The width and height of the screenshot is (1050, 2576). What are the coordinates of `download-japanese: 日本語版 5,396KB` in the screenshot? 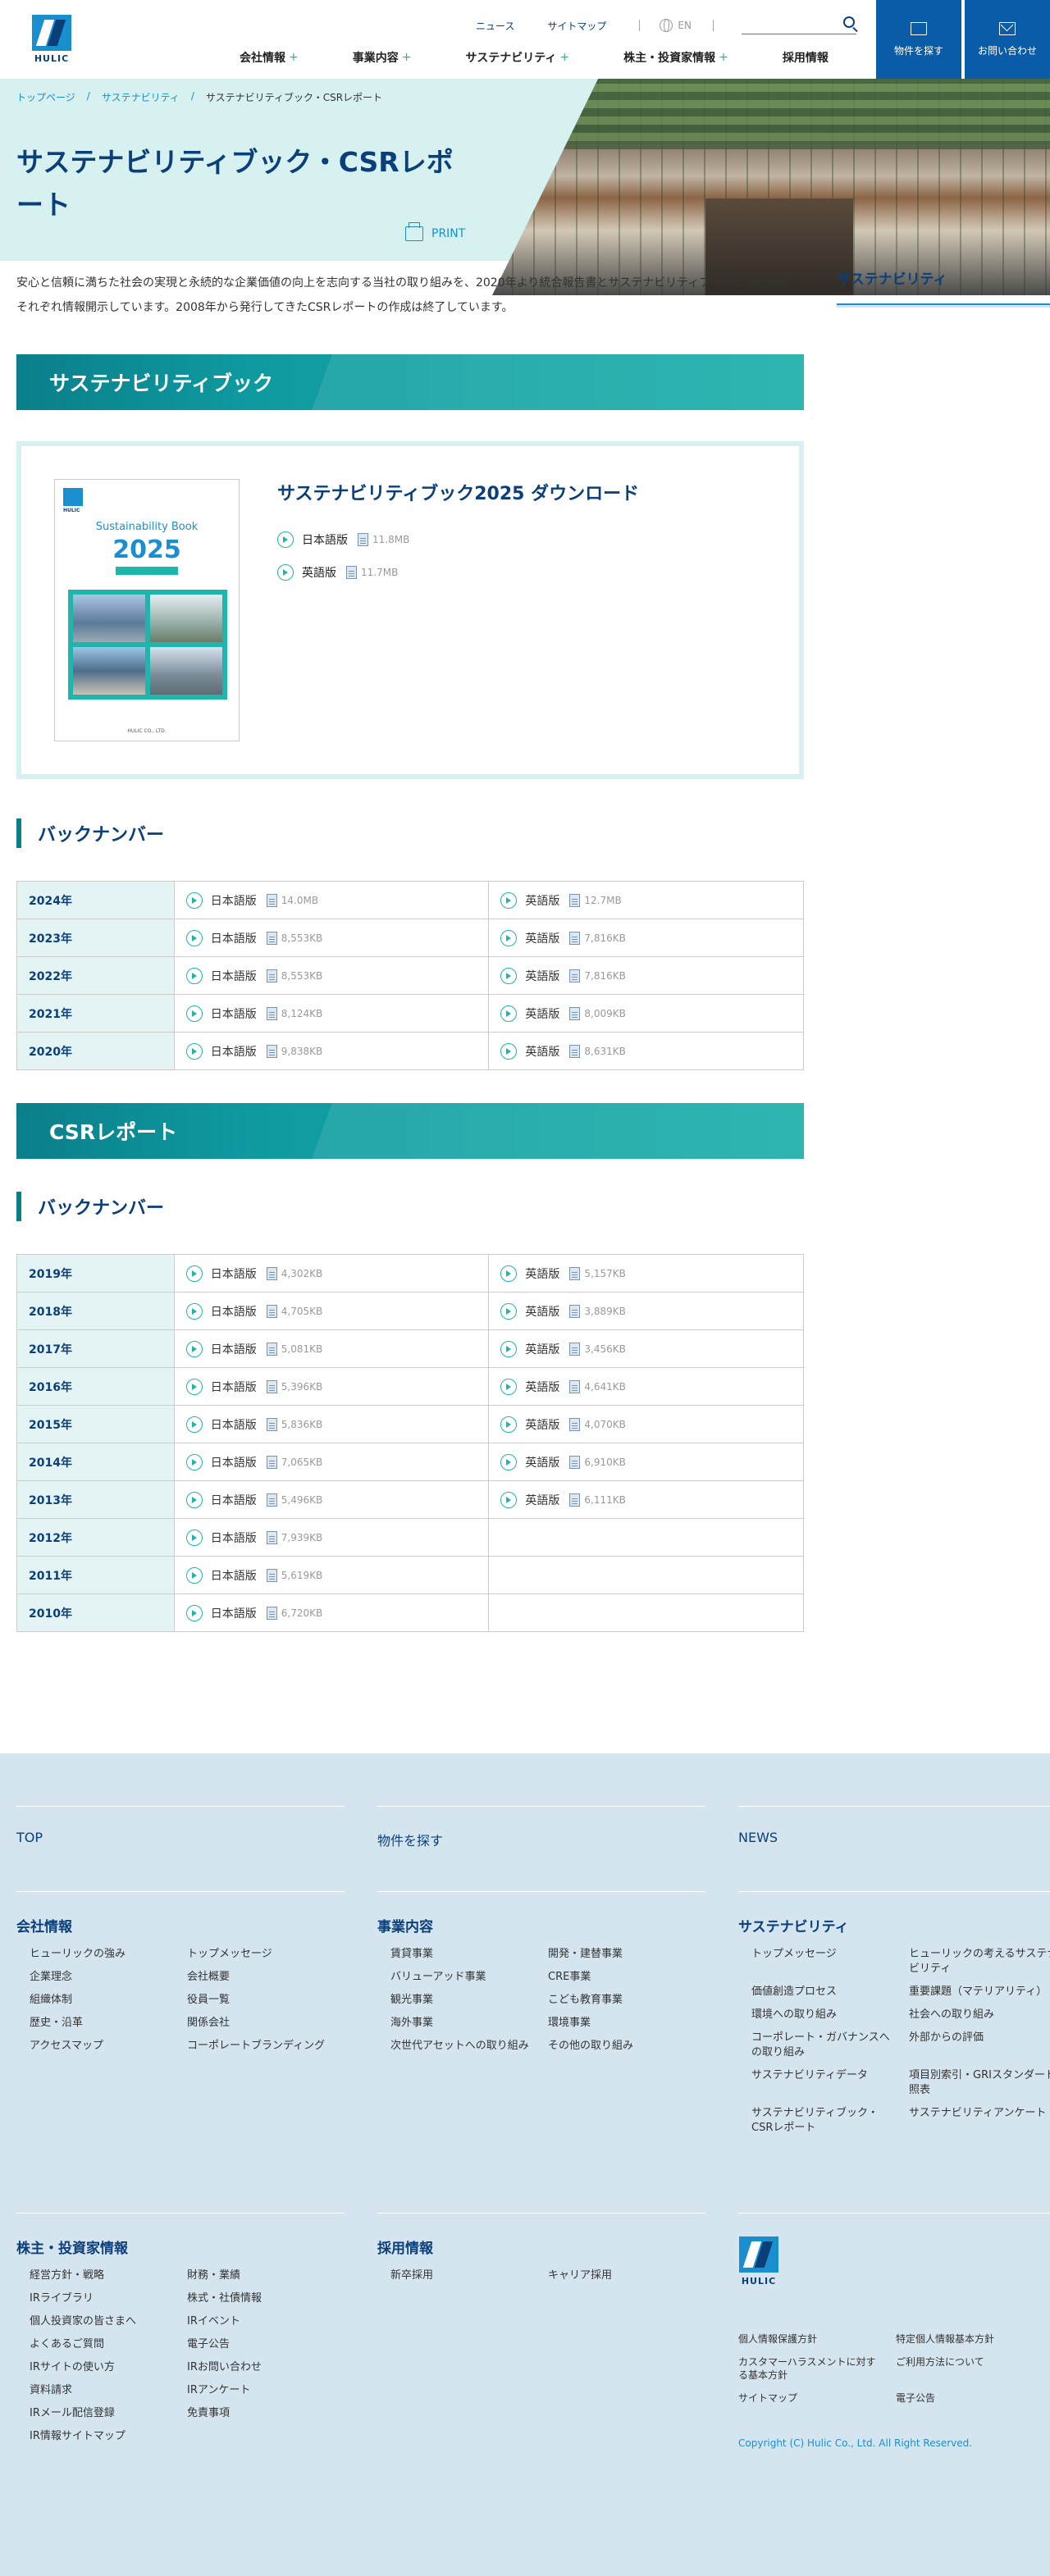 It's located at (337, 1386).